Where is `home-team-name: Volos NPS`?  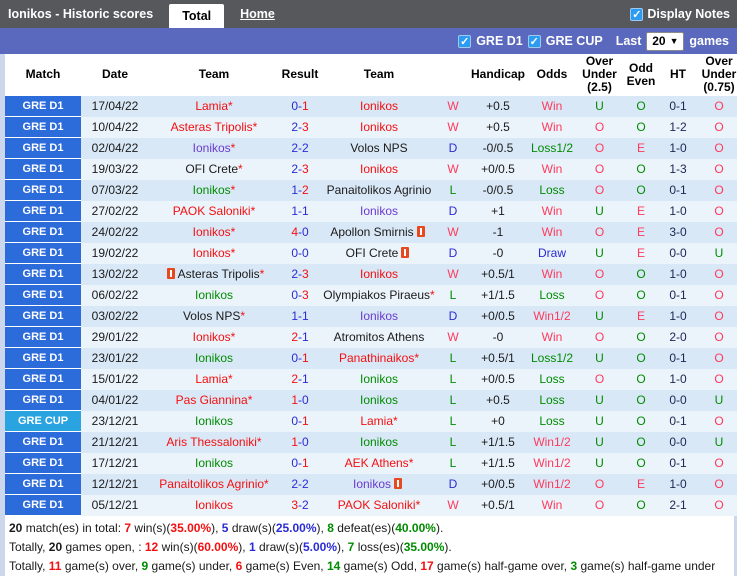 home-team-name: Volos NPS is located at coordinates (211, 316).